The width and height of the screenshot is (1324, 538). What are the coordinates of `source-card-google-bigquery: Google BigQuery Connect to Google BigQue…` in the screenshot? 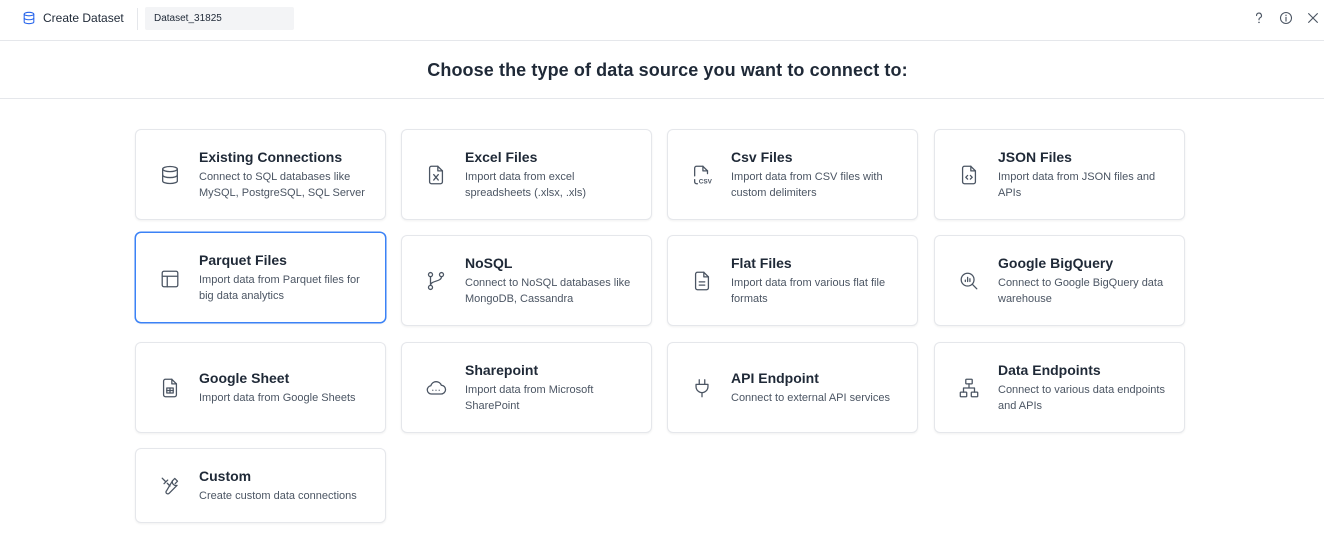 It's located at (1059, 280).